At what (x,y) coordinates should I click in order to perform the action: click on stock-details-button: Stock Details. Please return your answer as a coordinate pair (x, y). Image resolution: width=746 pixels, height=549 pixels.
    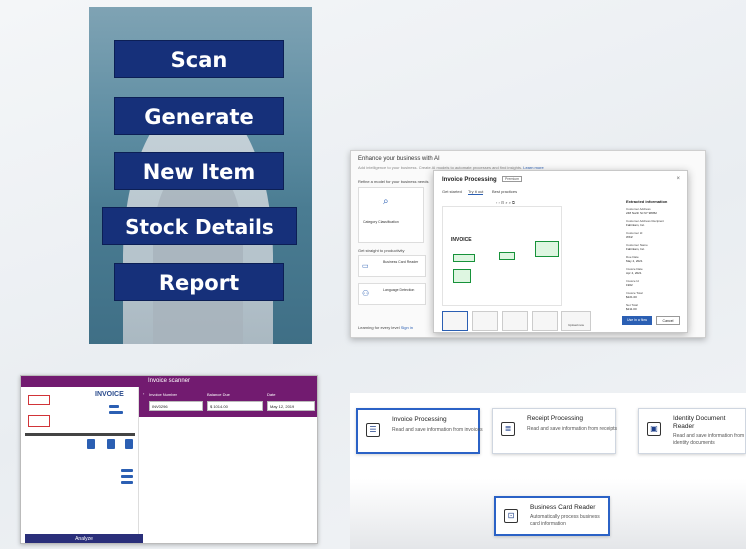
    Looking at the image, I should click on (199, 226).